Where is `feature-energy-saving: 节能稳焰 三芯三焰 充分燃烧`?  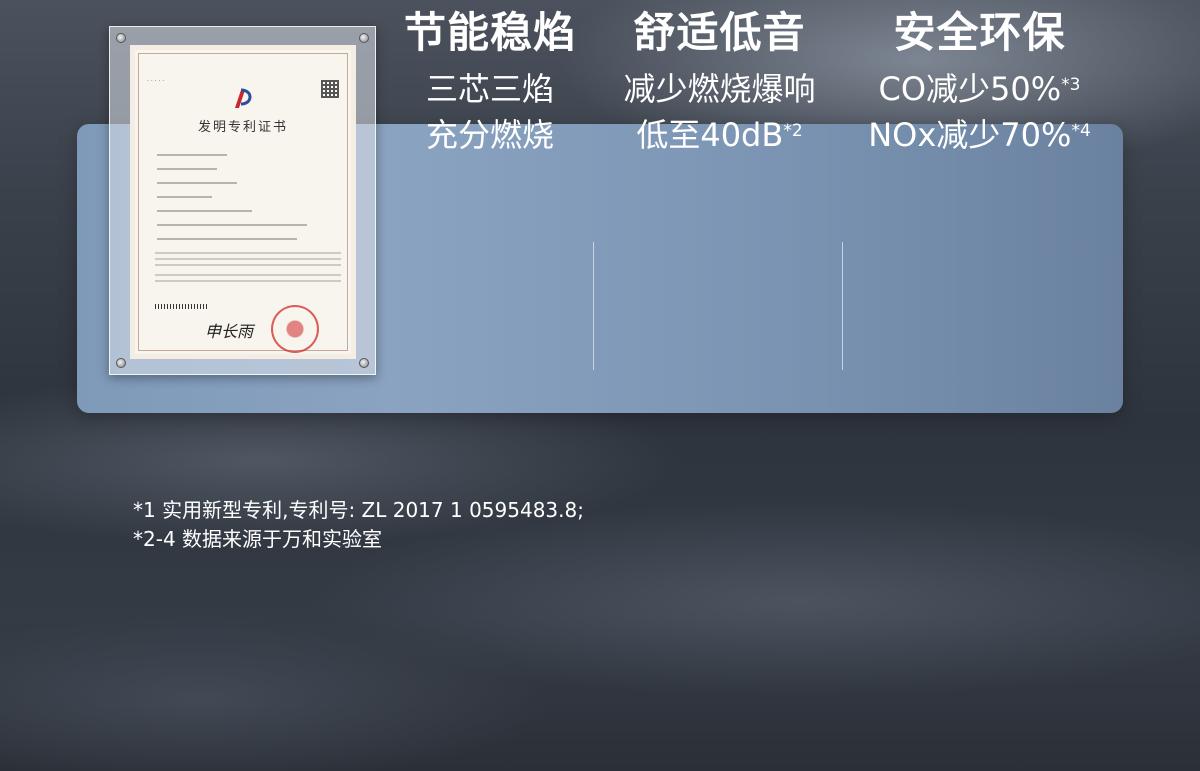
feature-energy-saving: 节能稳焰 三芯三焰 充分燃烧 is located at coordinates (490, 80).